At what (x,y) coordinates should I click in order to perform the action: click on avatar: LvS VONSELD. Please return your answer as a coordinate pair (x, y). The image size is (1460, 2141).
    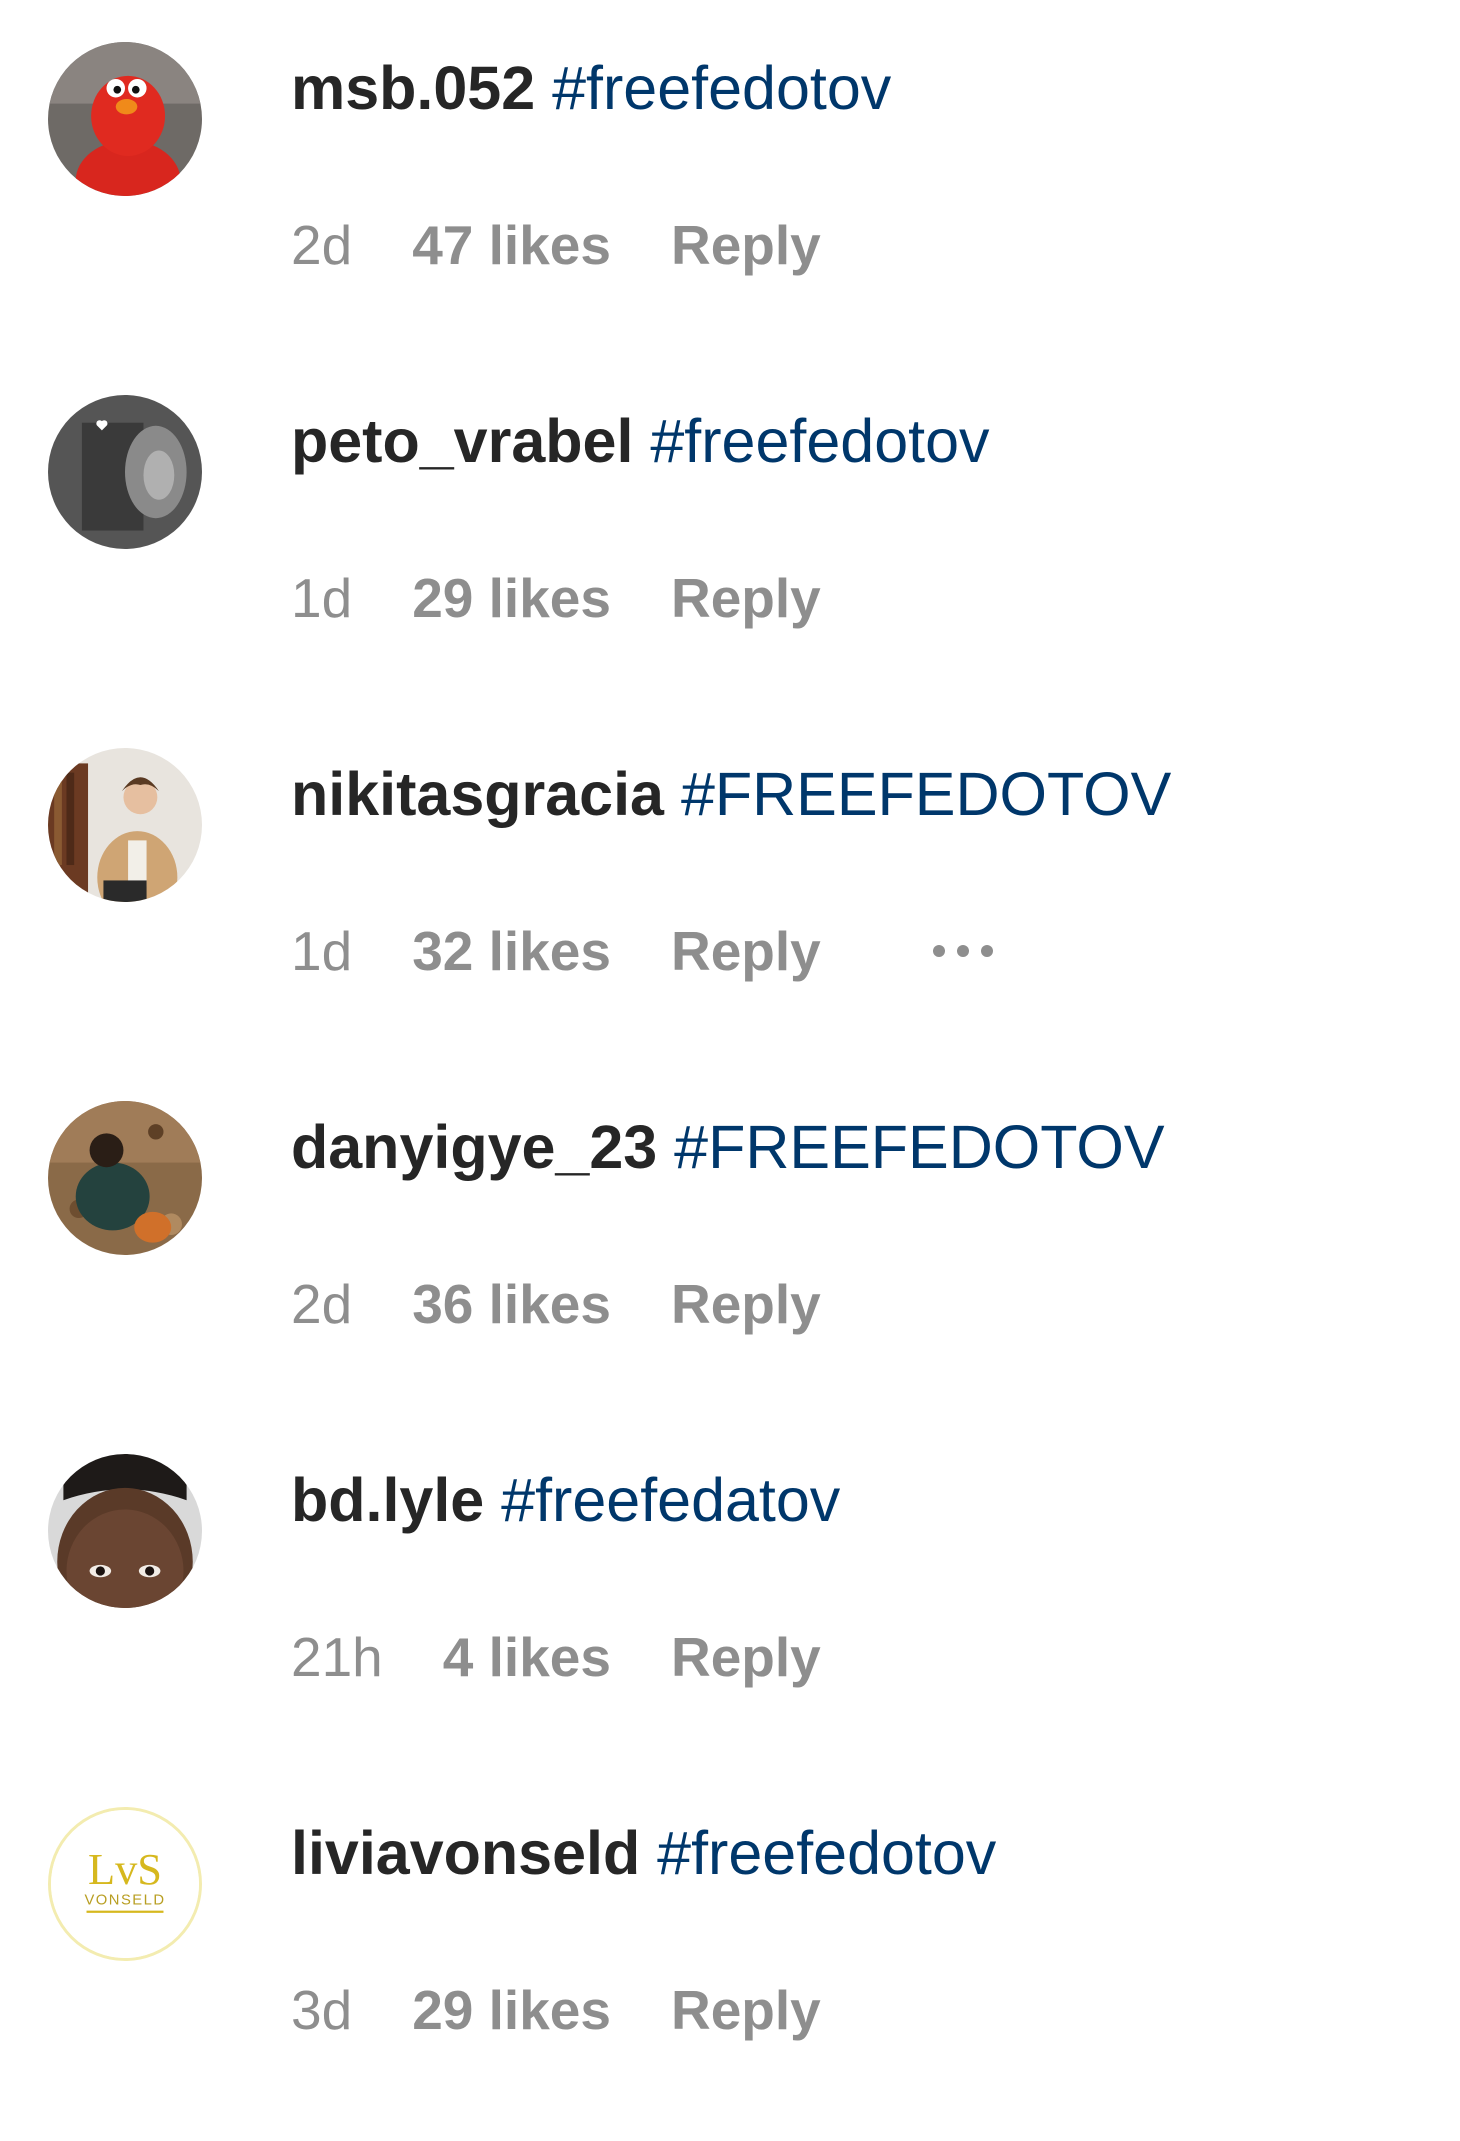
    Looking at the image, I should click on (125, 1884).